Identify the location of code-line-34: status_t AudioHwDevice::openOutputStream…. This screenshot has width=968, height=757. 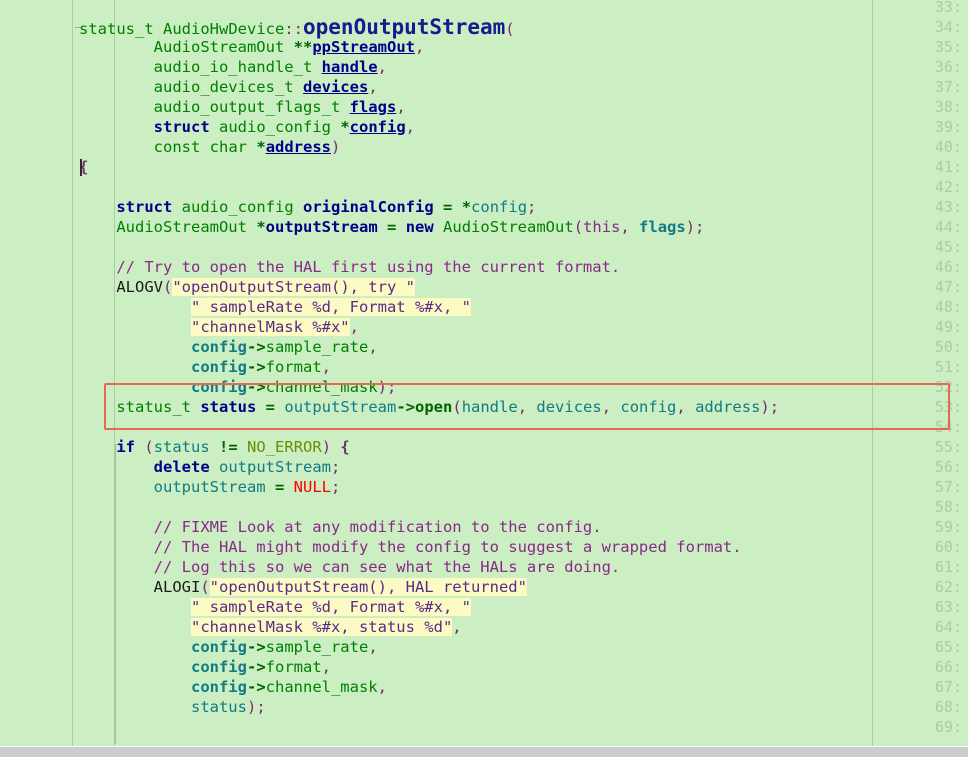
(297, 28).